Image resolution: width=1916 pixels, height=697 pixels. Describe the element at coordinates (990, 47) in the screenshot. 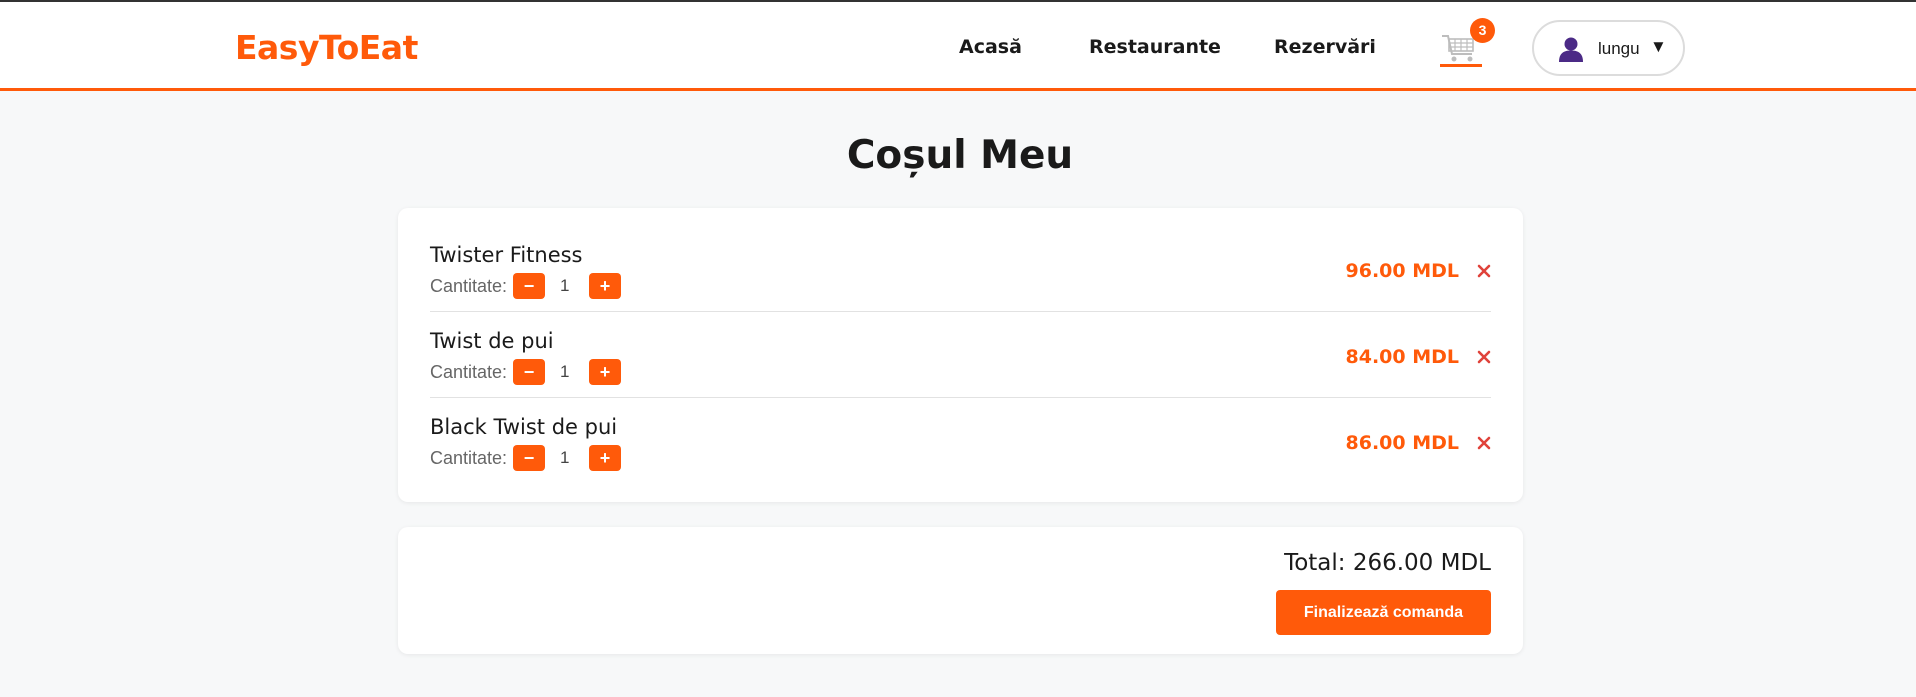

I see `nav-link-home: Acasă` at that location.